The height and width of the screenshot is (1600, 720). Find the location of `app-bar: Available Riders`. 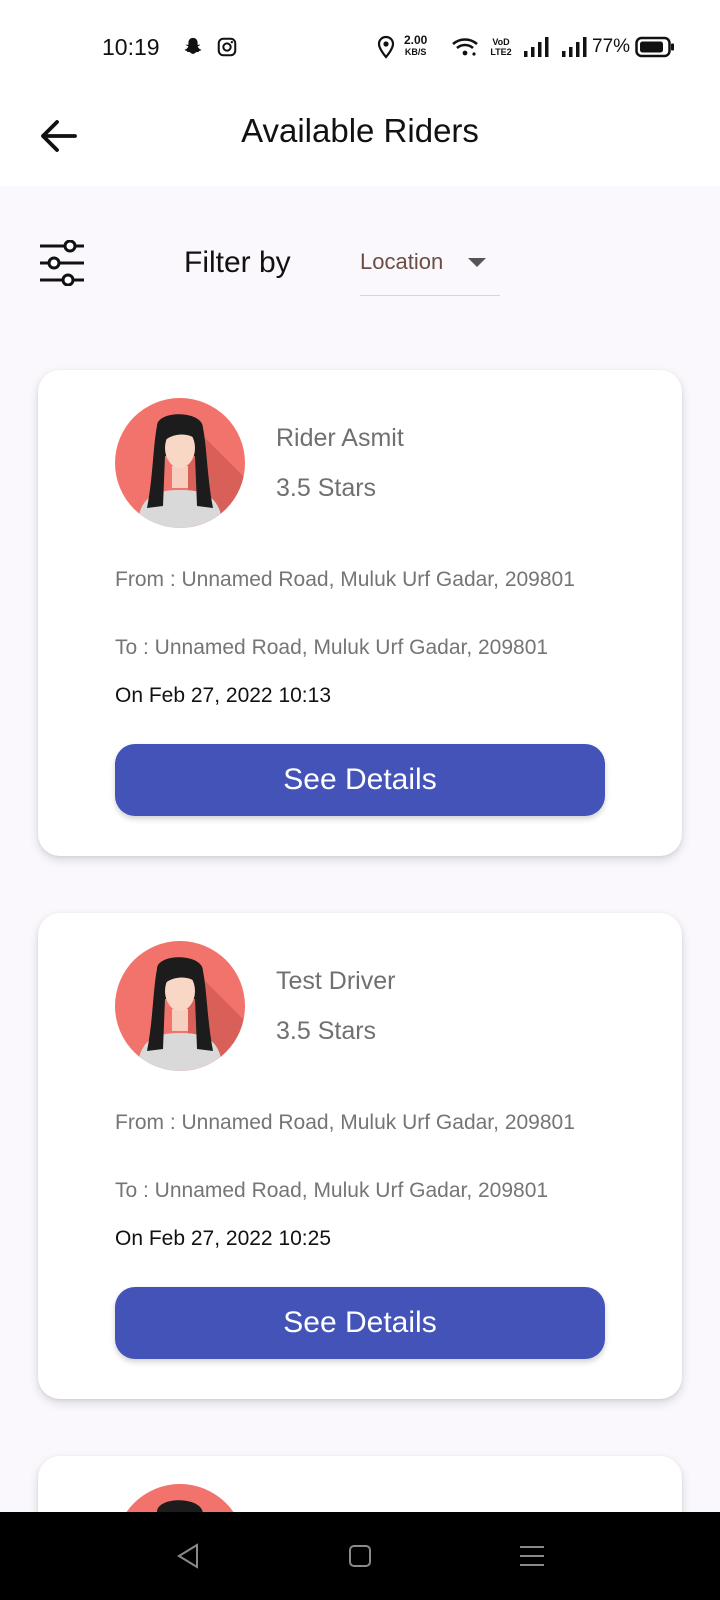

app-bar: Available Riders is located at coordinates (360, 139).